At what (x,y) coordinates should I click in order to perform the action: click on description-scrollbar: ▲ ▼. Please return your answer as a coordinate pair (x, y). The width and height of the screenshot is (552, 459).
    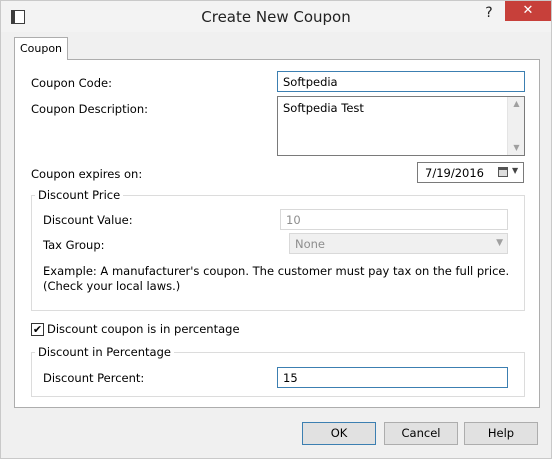
    Looking at the image, I should click on (515, 126).